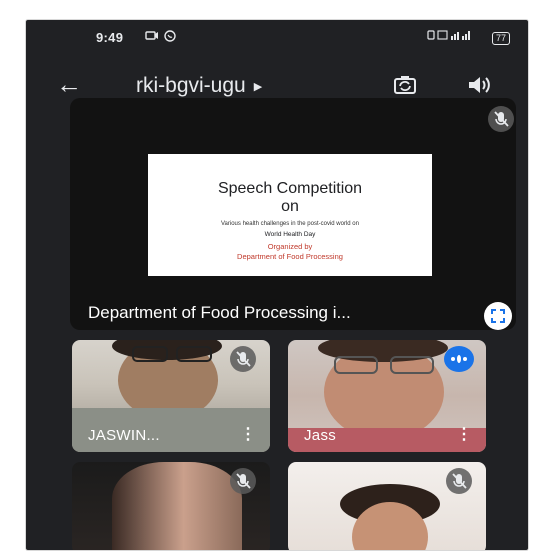 This screenshot has height=552, width=546. Describe the element at coordinates (500, 38) in the screenshot. I see `battery-icon: 77` at that location.